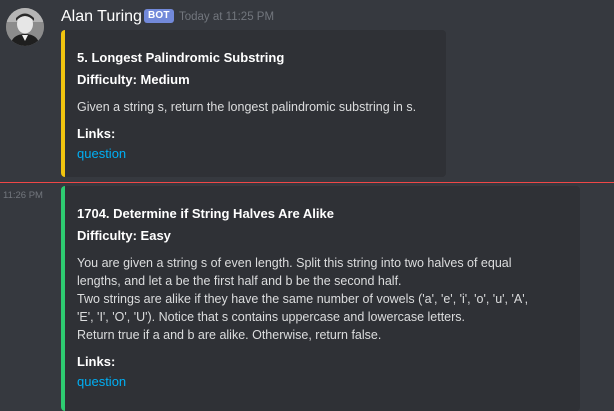 This screenshot has width=614, height=411. Describe the element at coordinates (307, 182) in the screenshot. I see `new-messages-divider` at that location.